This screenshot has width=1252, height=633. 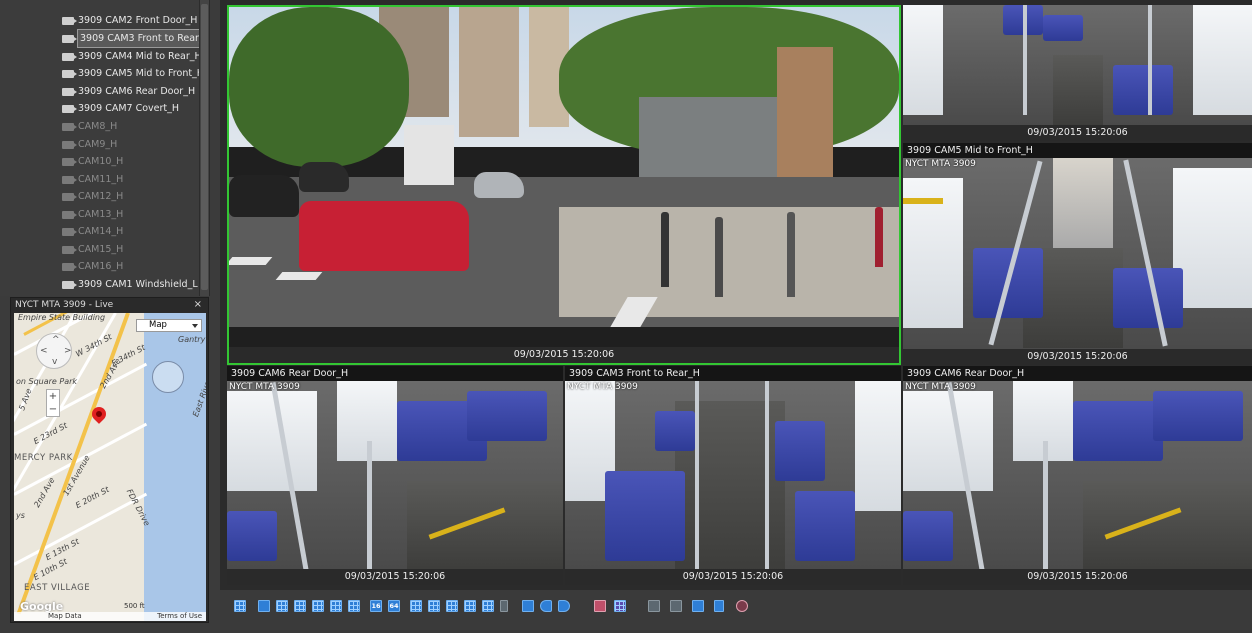 What do you see at coordinates (240, 606) in the screenshot?
I see `layout-custom-button` at bounding box center [240, 606].